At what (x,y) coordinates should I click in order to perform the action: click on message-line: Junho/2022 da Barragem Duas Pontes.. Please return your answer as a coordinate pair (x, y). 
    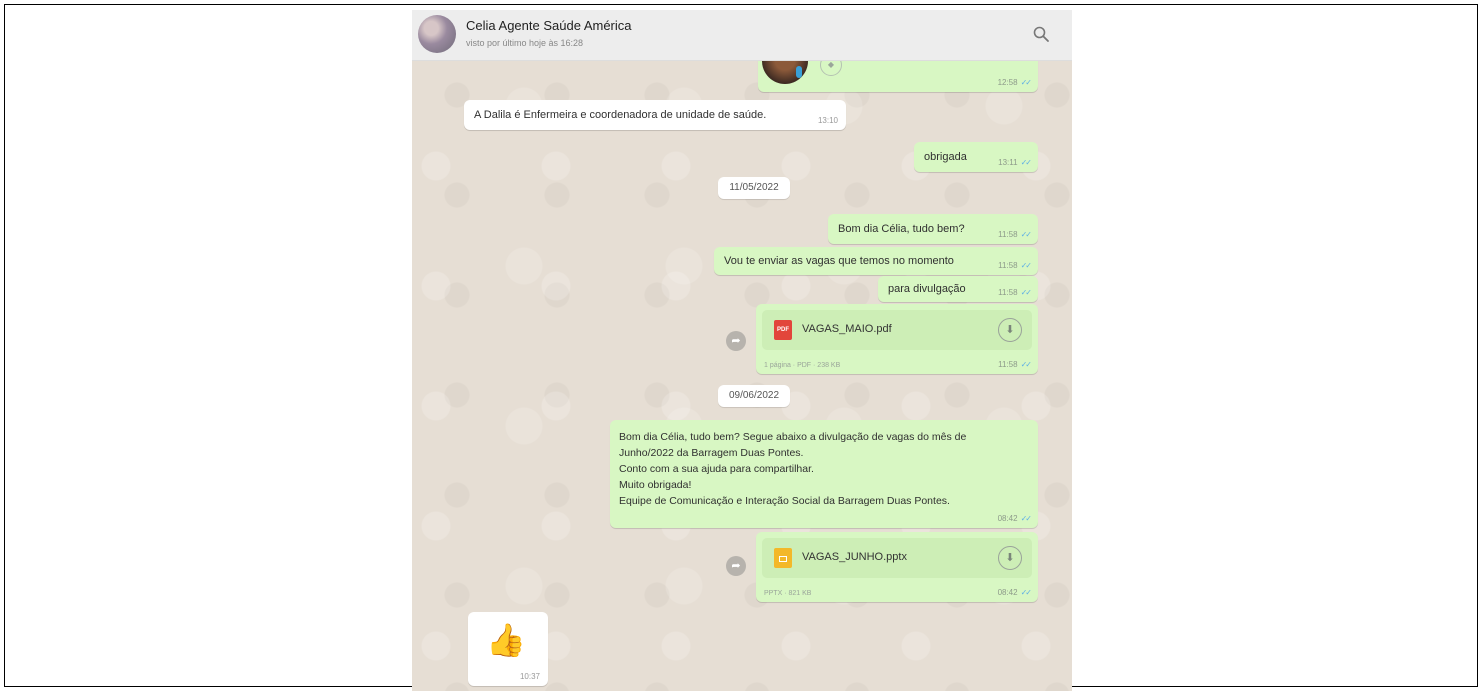
    Looking at the image, I should click on (711, 453).